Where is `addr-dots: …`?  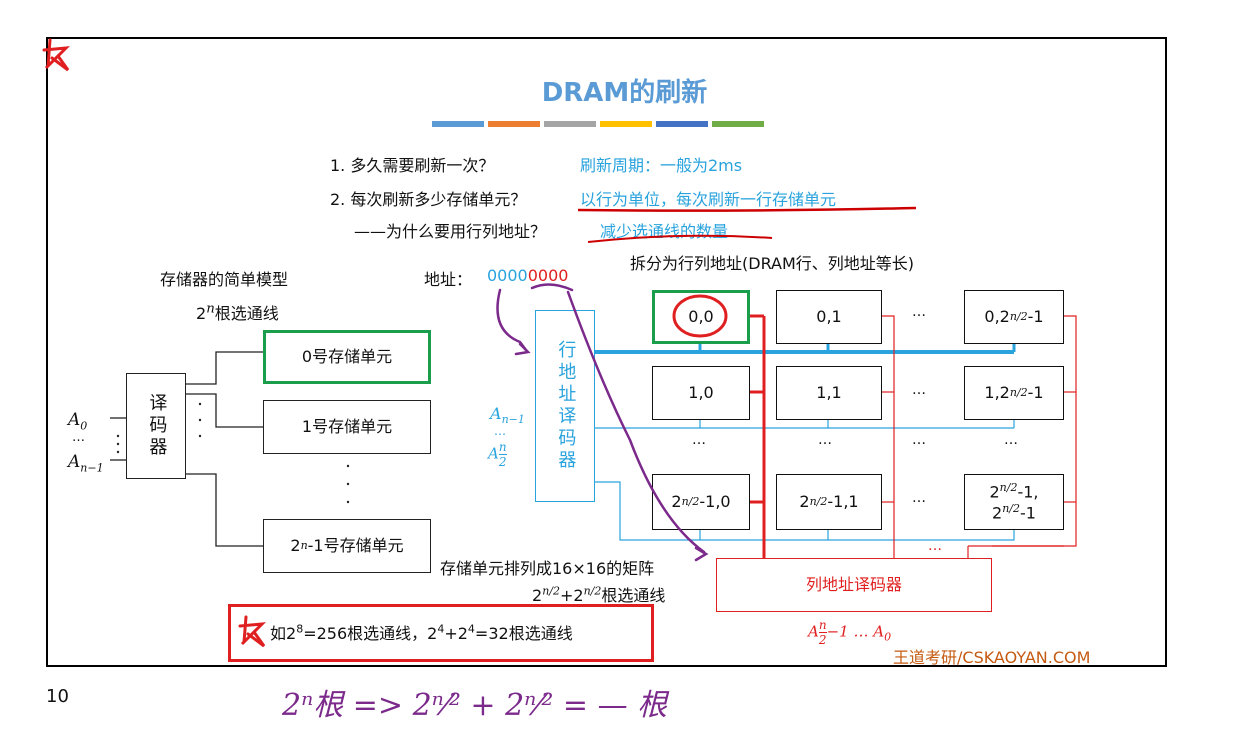 addr-dots: … is located at coordinates (78, 437).